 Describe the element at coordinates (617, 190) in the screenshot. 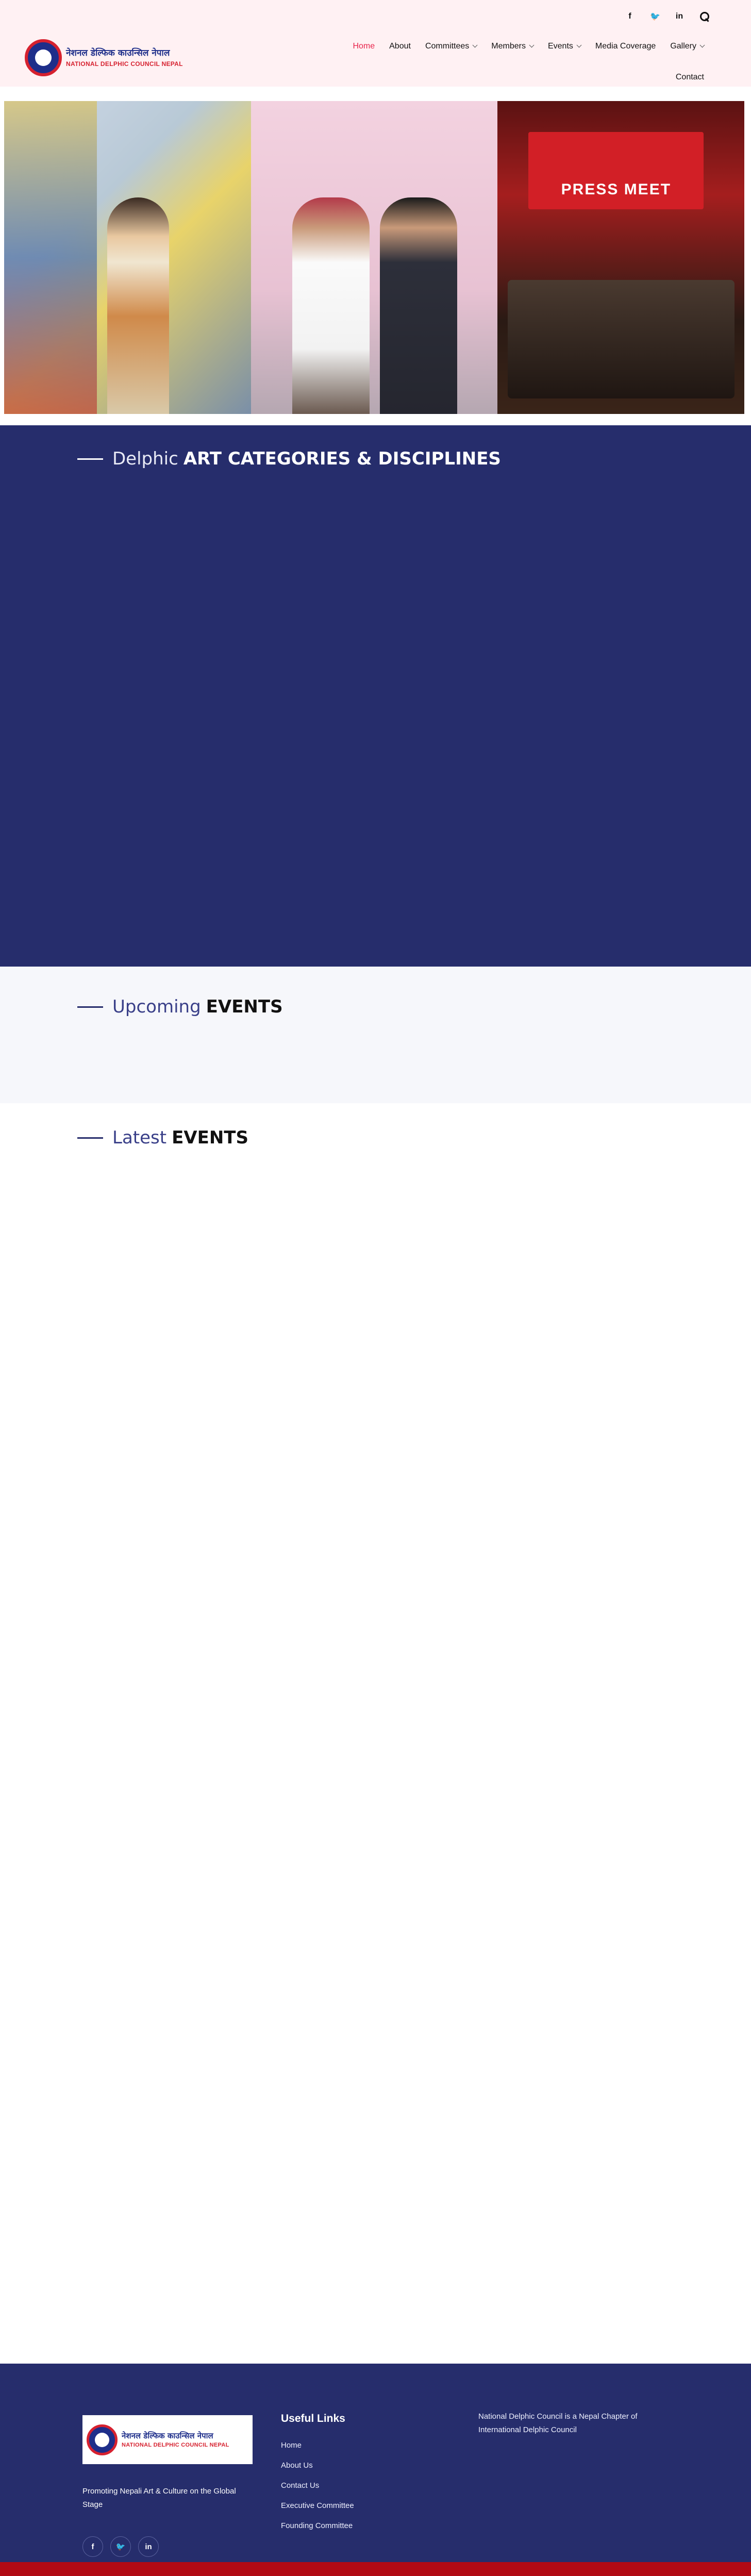

I see `press-meet-text: PRESS MEET` at that location.